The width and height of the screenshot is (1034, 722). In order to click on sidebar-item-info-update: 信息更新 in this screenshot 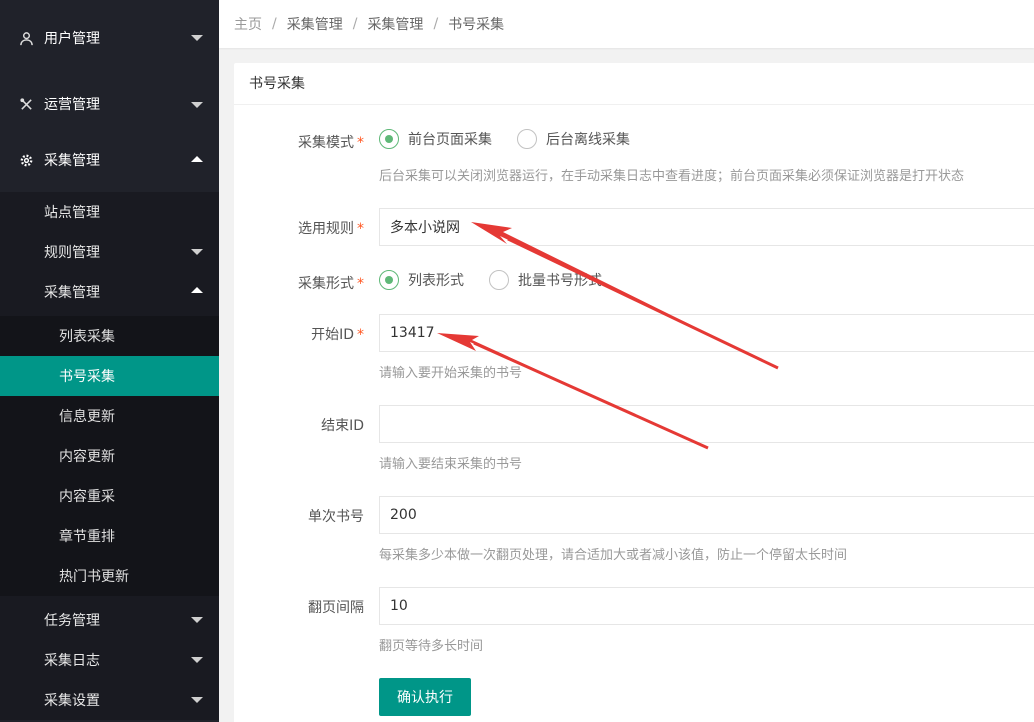, I will do `click(109, 416)`.